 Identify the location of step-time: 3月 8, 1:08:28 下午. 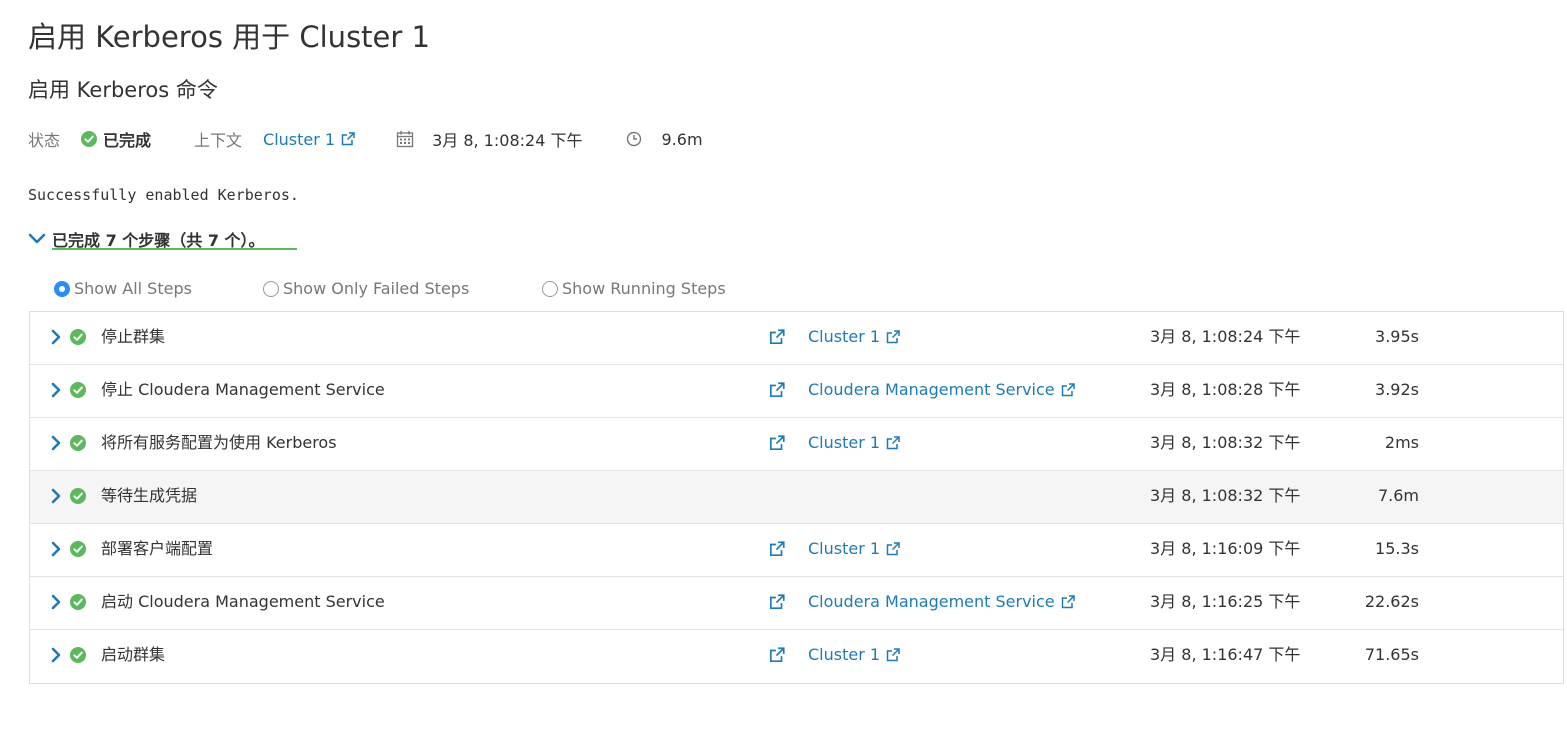
(1225, 389).